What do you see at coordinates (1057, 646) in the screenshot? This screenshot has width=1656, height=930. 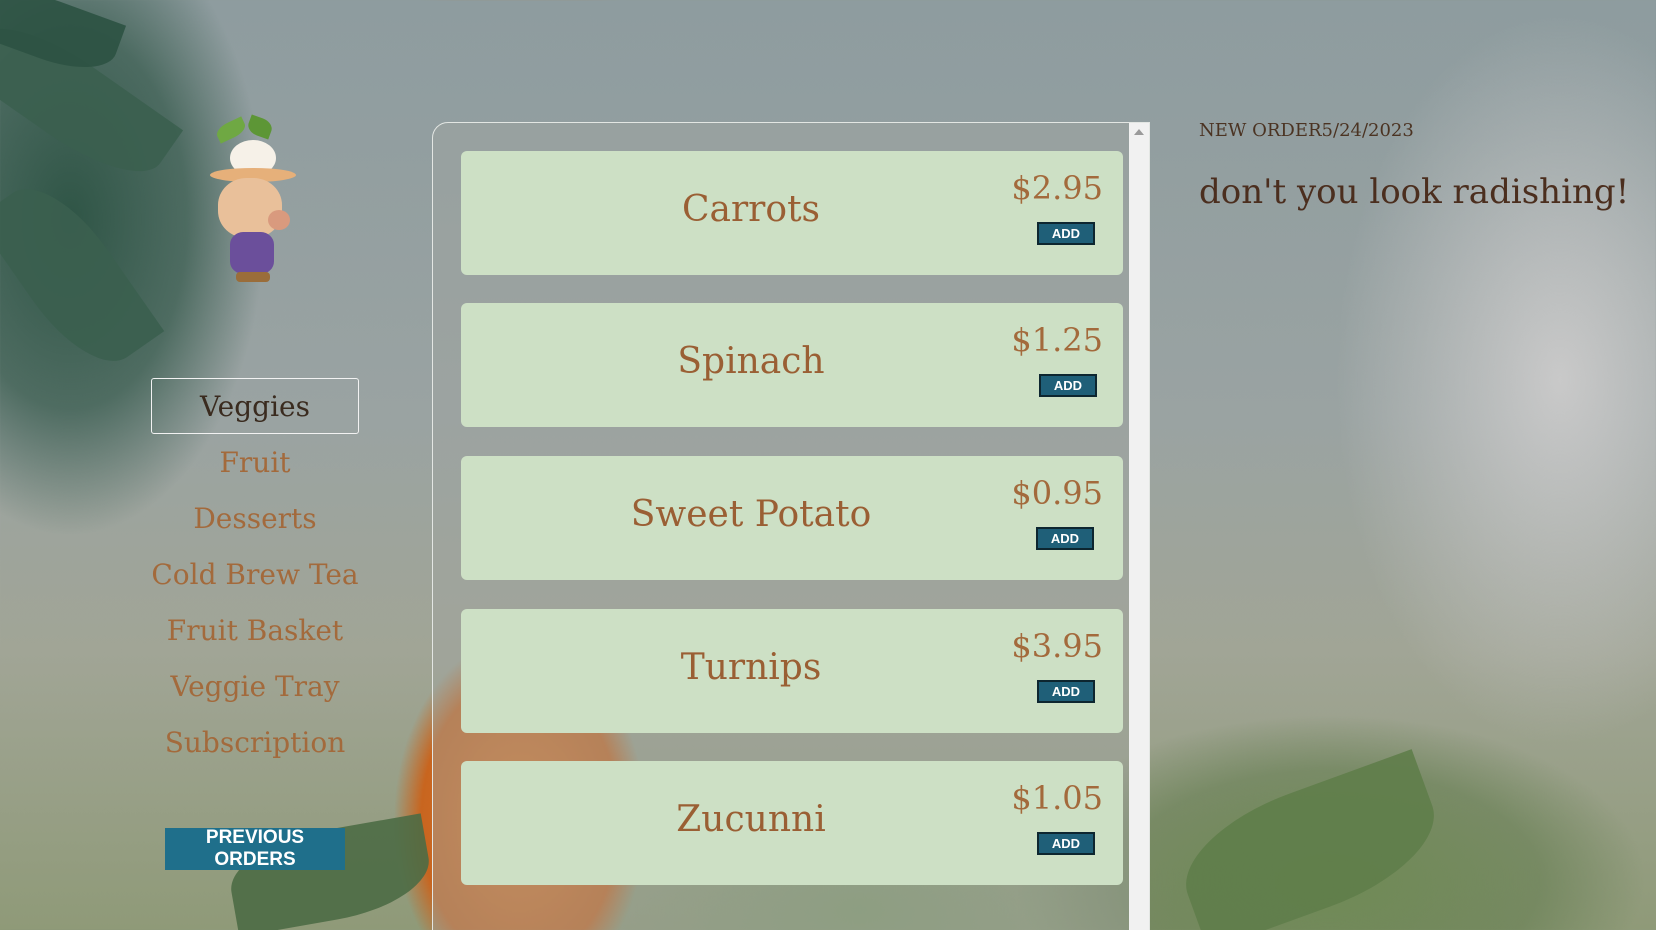 I see `product-price: $3.95` at bounding box center [1057, 646].